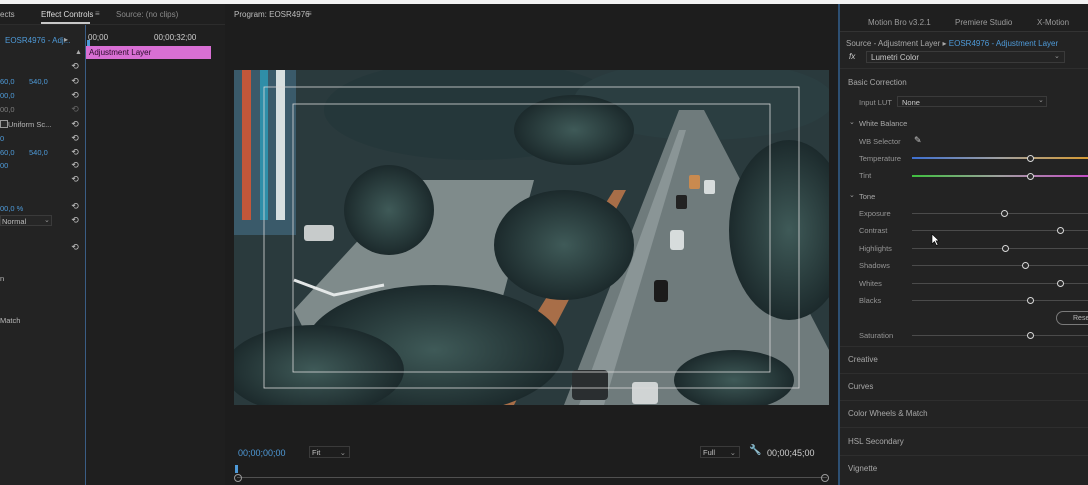 The height and width of the screenshot is (485, 1088). What do you see at coordinates (98, 37) in the screenshot?
I see `timeline-start-timecode: 00;00` at bounding box center [98, 37].